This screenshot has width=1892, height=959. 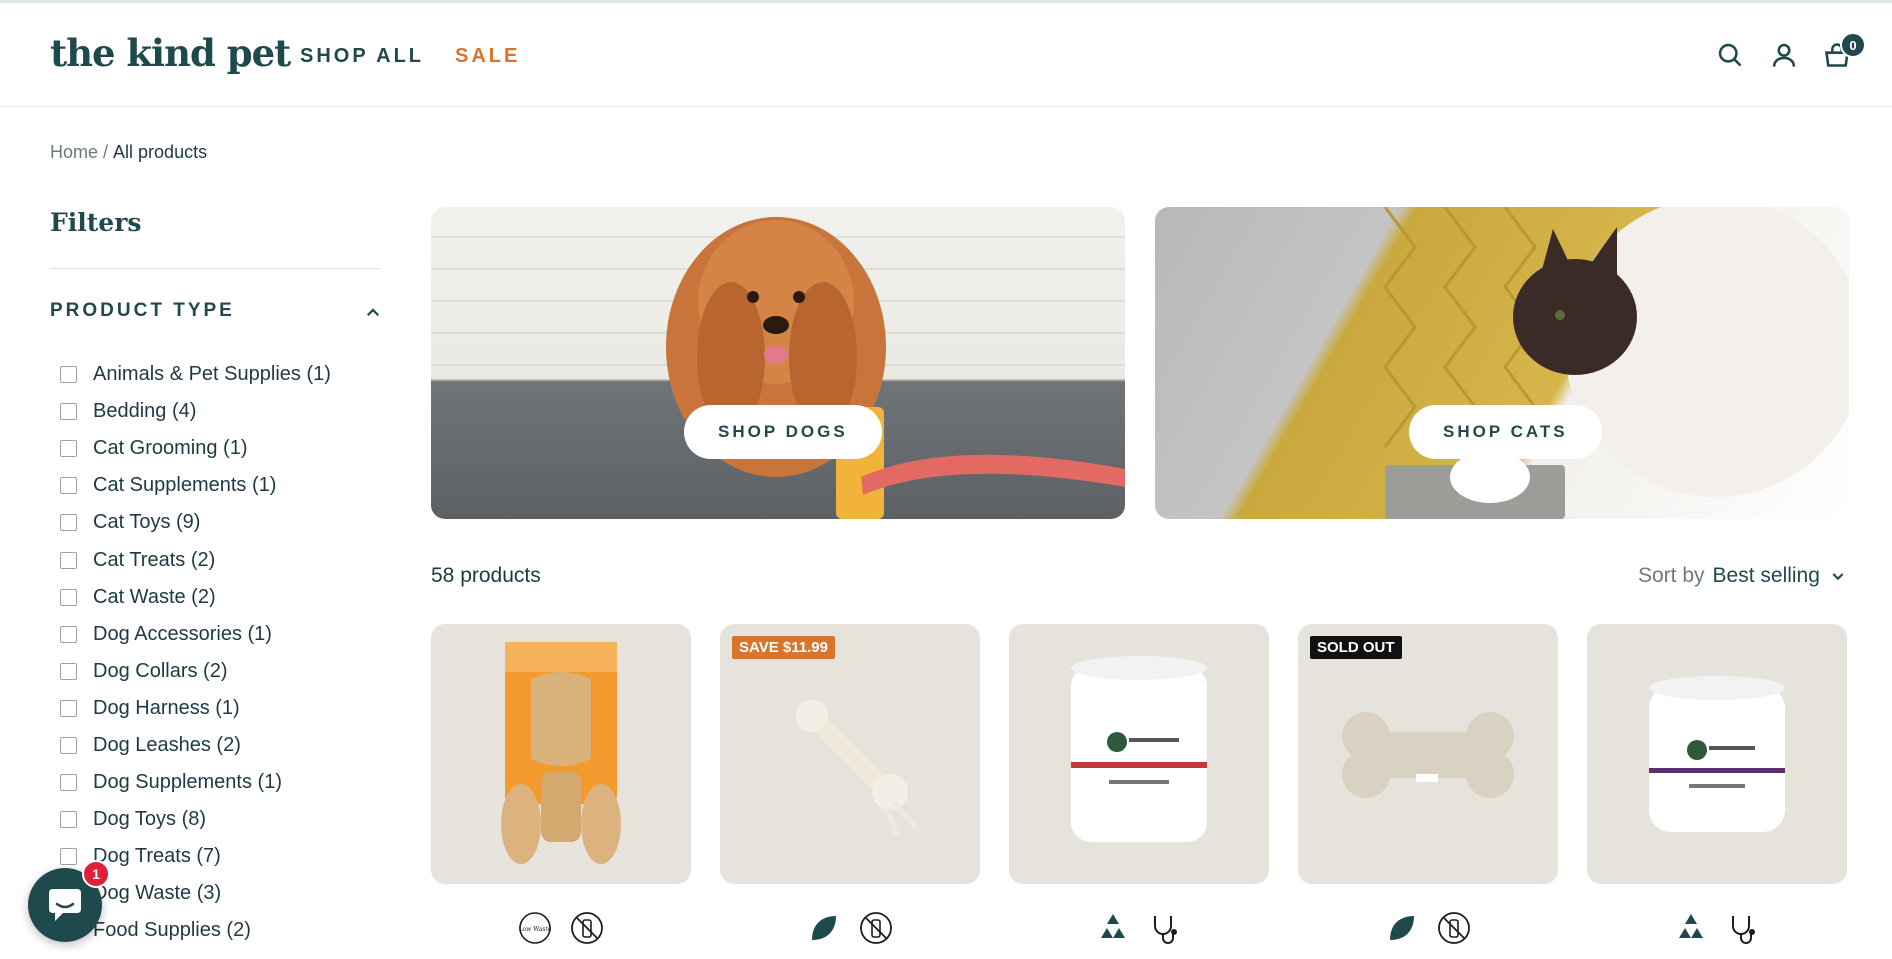 I want to click on filter-option: Dog Toys (8), so click(x=225, y=819).